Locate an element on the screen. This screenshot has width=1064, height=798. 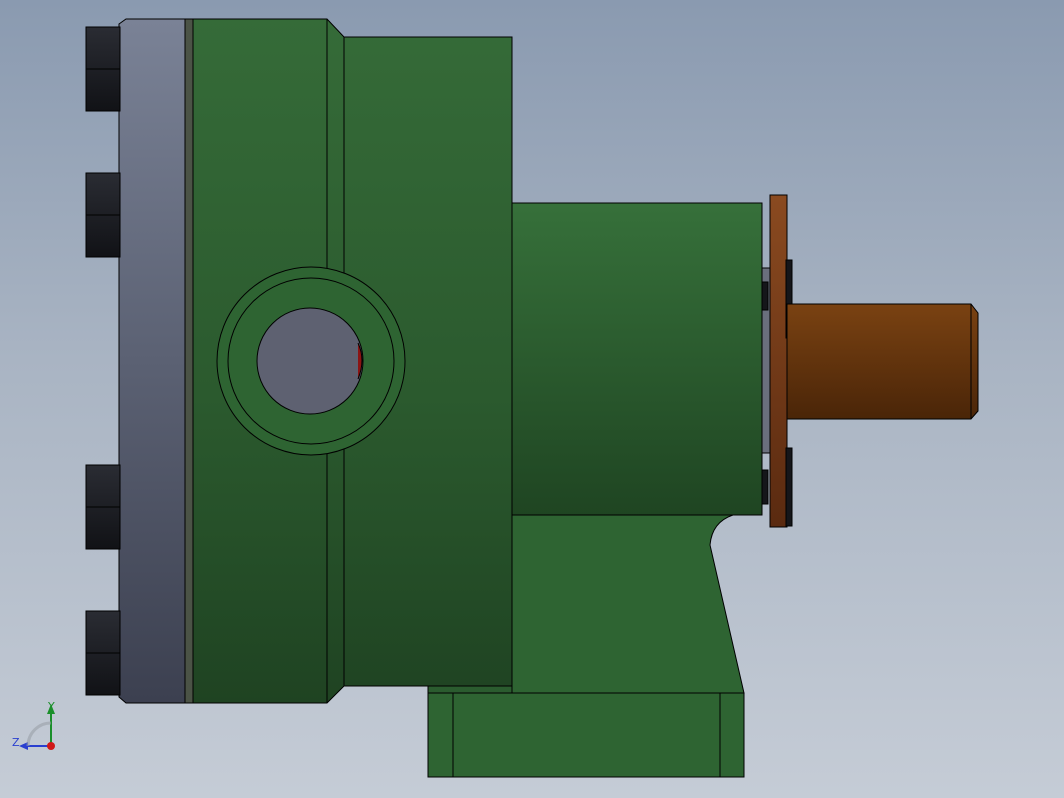
z-axis-label: Z is located at coordinates (16, 742).